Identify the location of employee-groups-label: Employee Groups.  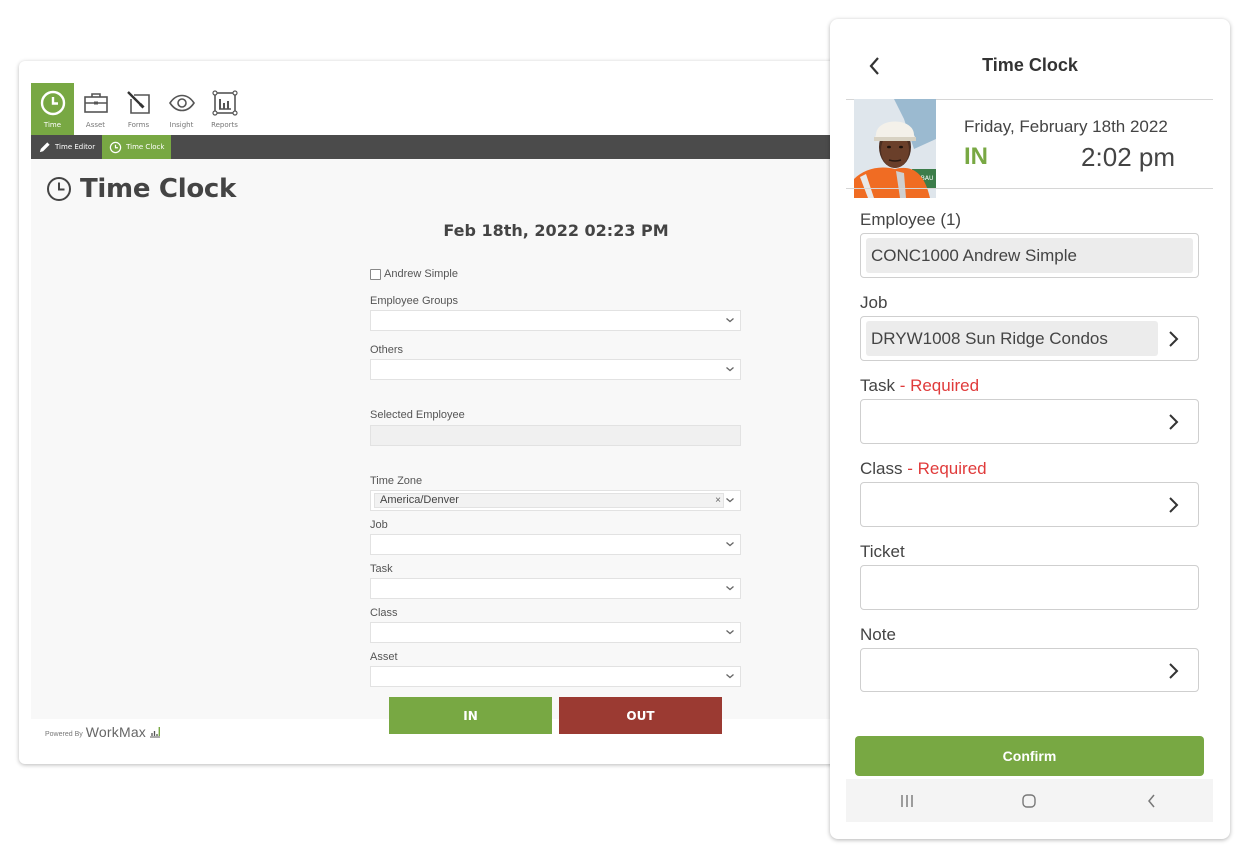
(414, 301).